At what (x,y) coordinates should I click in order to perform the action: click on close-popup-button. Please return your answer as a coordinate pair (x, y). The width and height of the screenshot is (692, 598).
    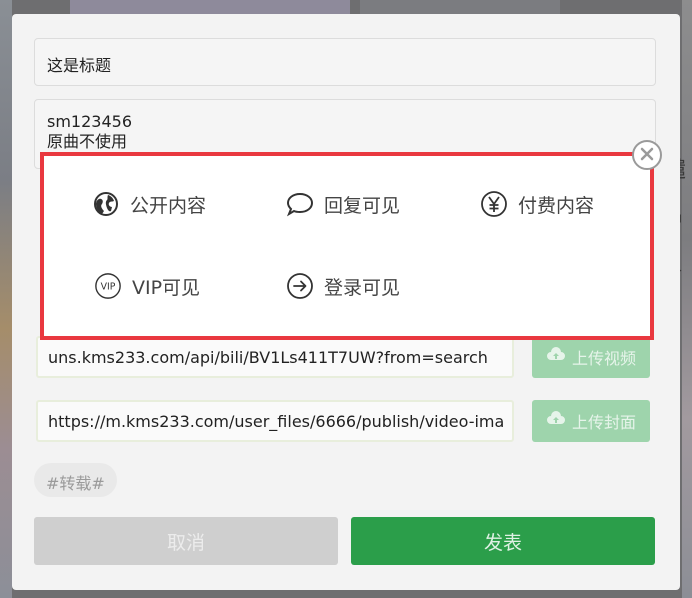
    Looking at the image, I should click on (647, 155).